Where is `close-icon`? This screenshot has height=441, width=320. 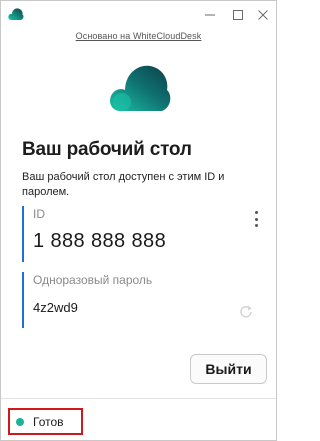
close-icon is located at coordinates (263, 15).